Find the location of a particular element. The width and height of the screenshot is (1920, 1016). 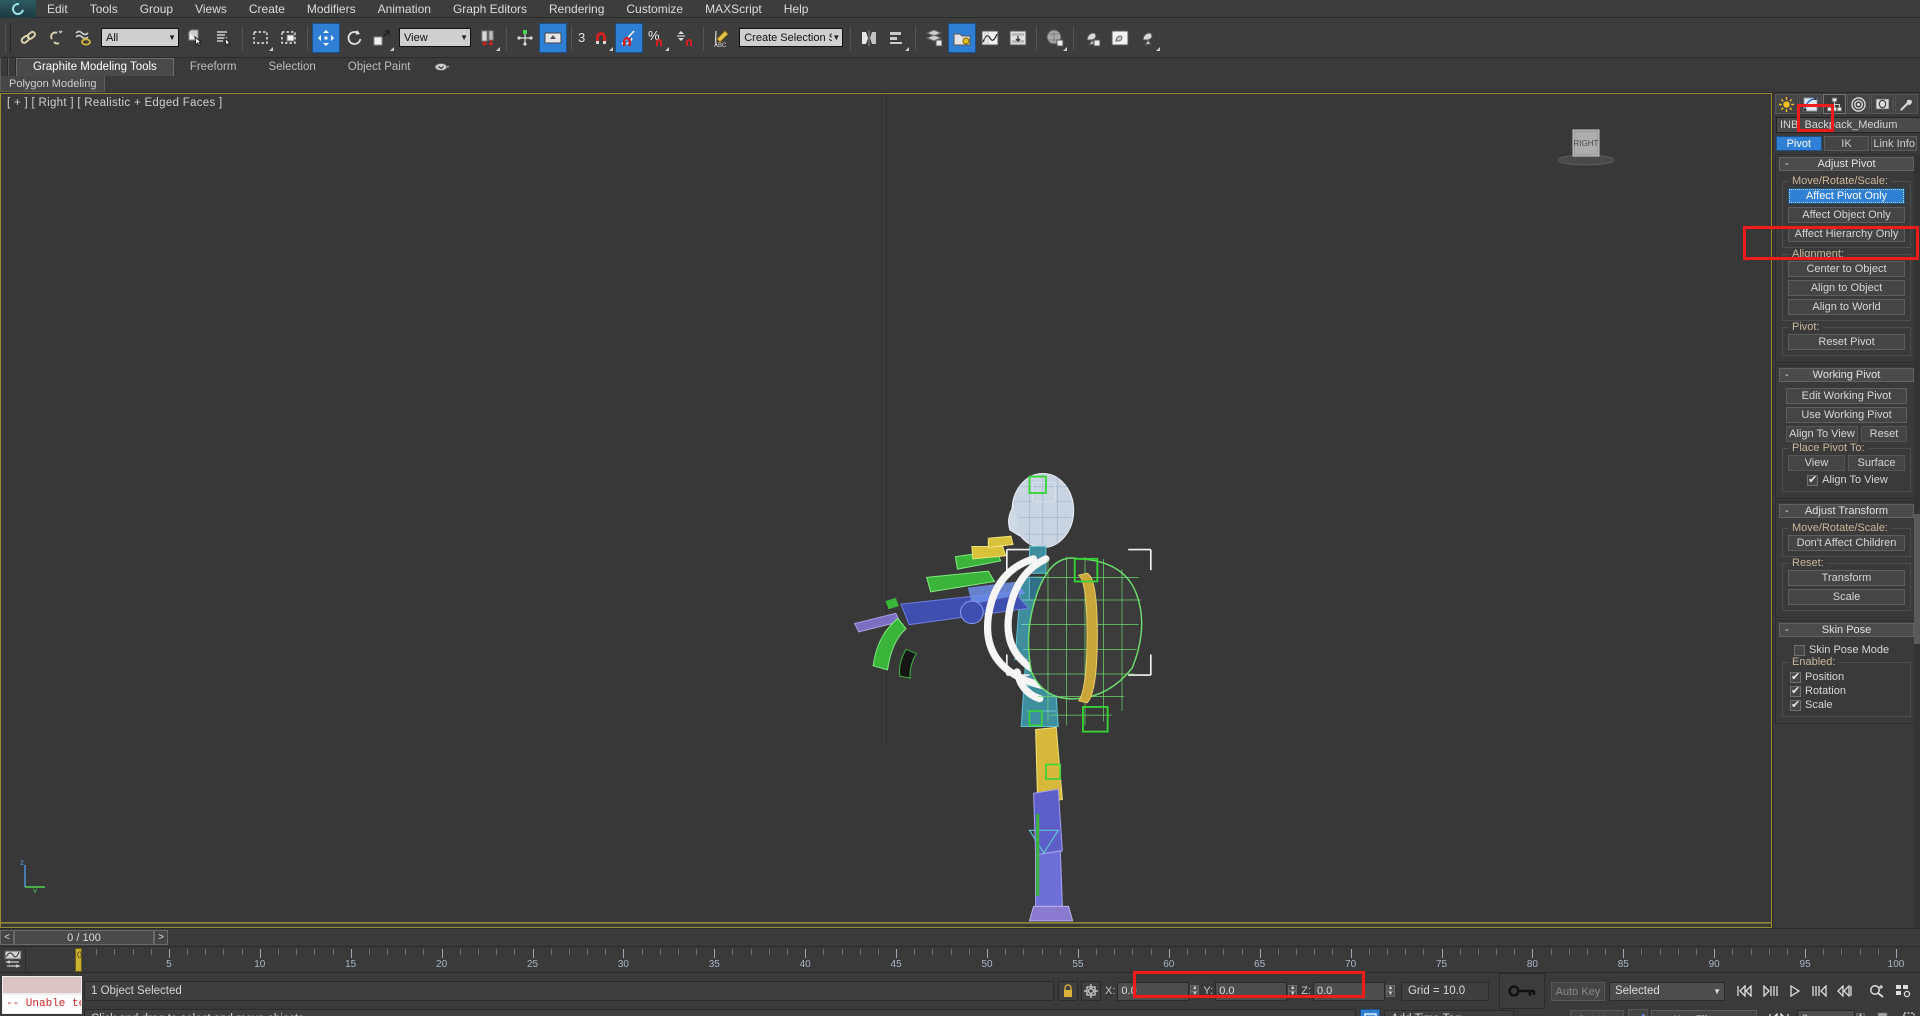

align-to-view-checkbox-row: Align To View is located at coordinates (1847, 479).